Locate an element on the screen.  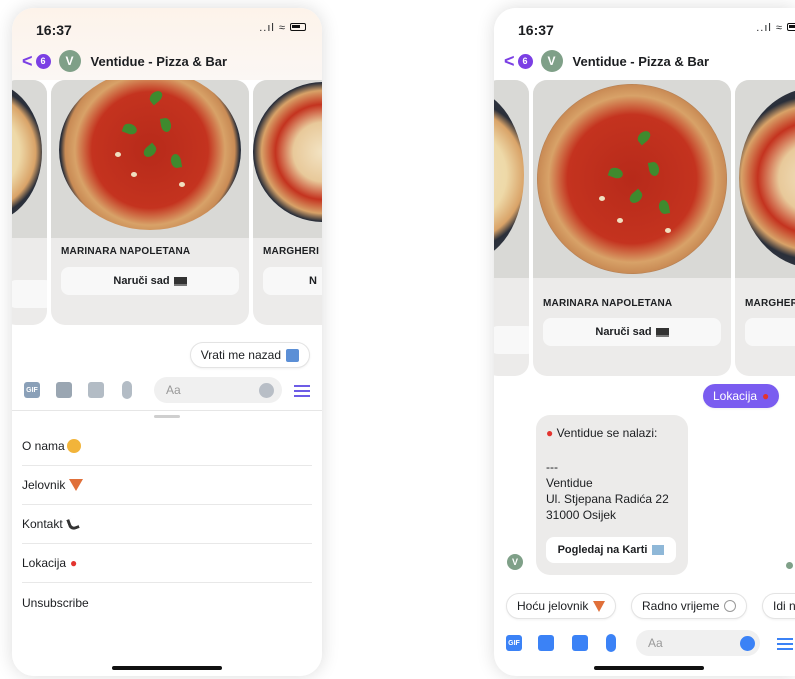
sent-message: Lokacija ● is located at coordinates (741, 396).